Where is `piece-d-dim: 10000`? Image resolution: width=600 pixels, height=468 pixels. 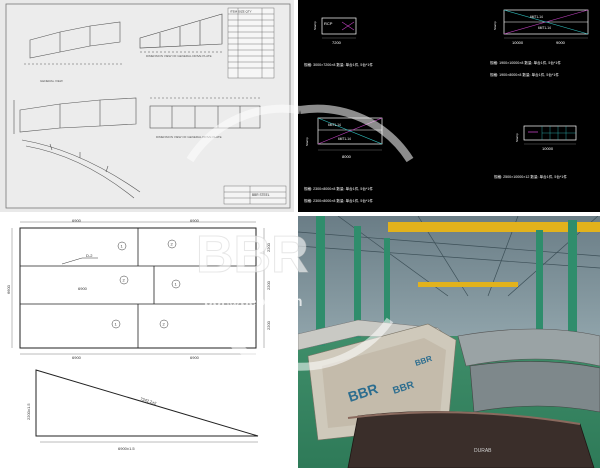 piece-d-dim: 10000 is located at coordinates (548, 148).